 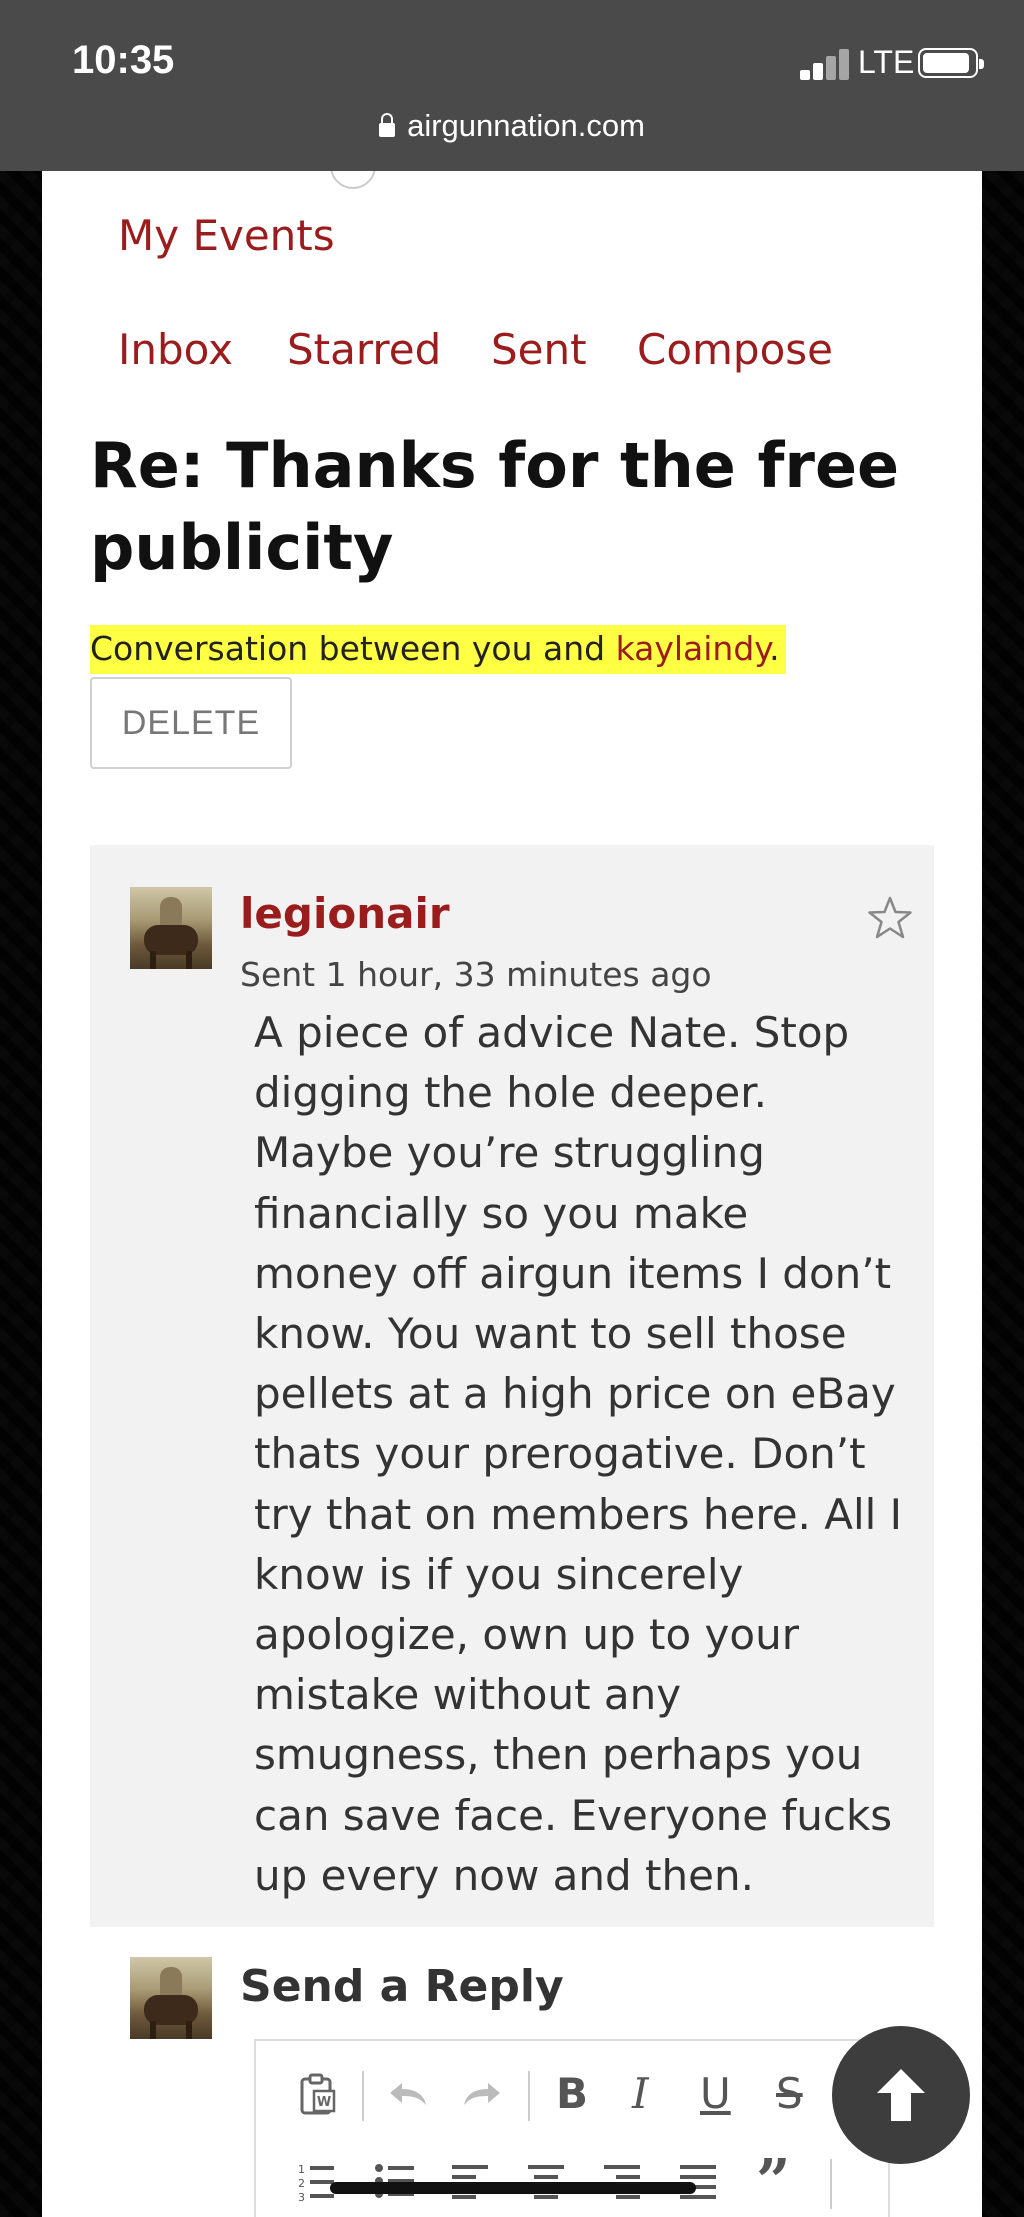 What do you see at coordinates (825, 64) in the screenshot?
I see `signal-strength-icon` at bounding box center [825, 64].